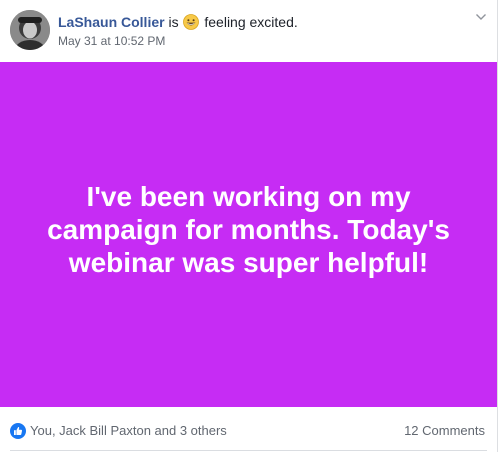 This screenshot has height=452, width=498. I want to click on comments-count-link: 12 Comments, so click(444, 431).